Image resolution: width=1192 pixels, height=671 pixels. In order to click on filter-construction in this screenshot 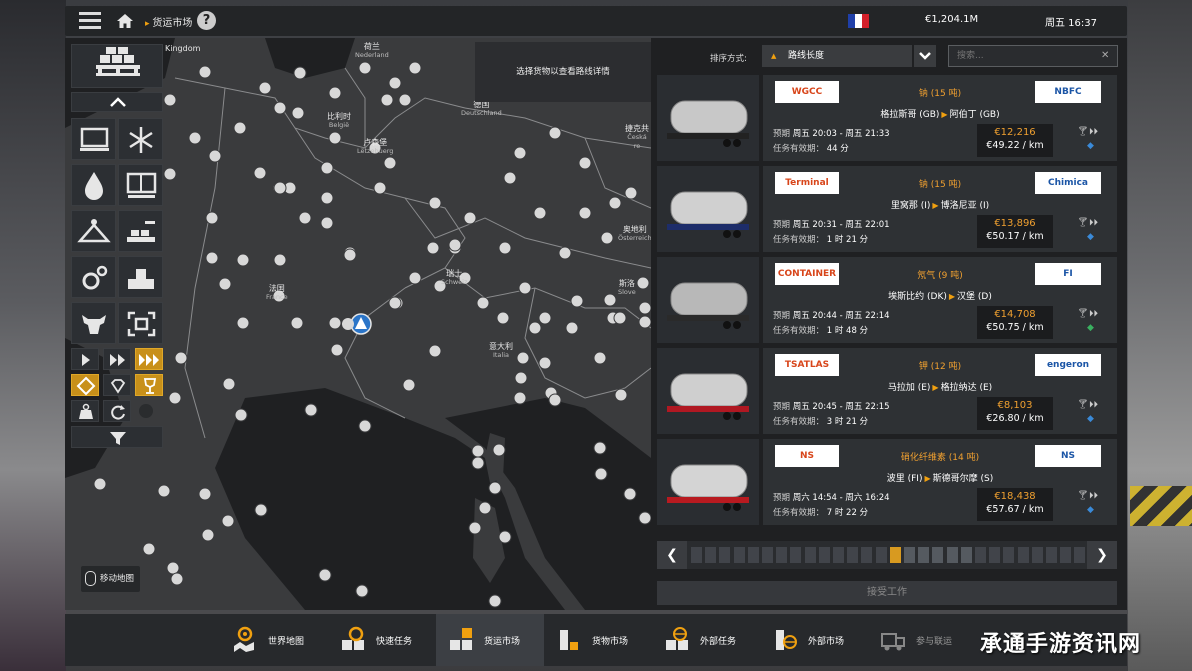, I will do `click(140, 277)`.